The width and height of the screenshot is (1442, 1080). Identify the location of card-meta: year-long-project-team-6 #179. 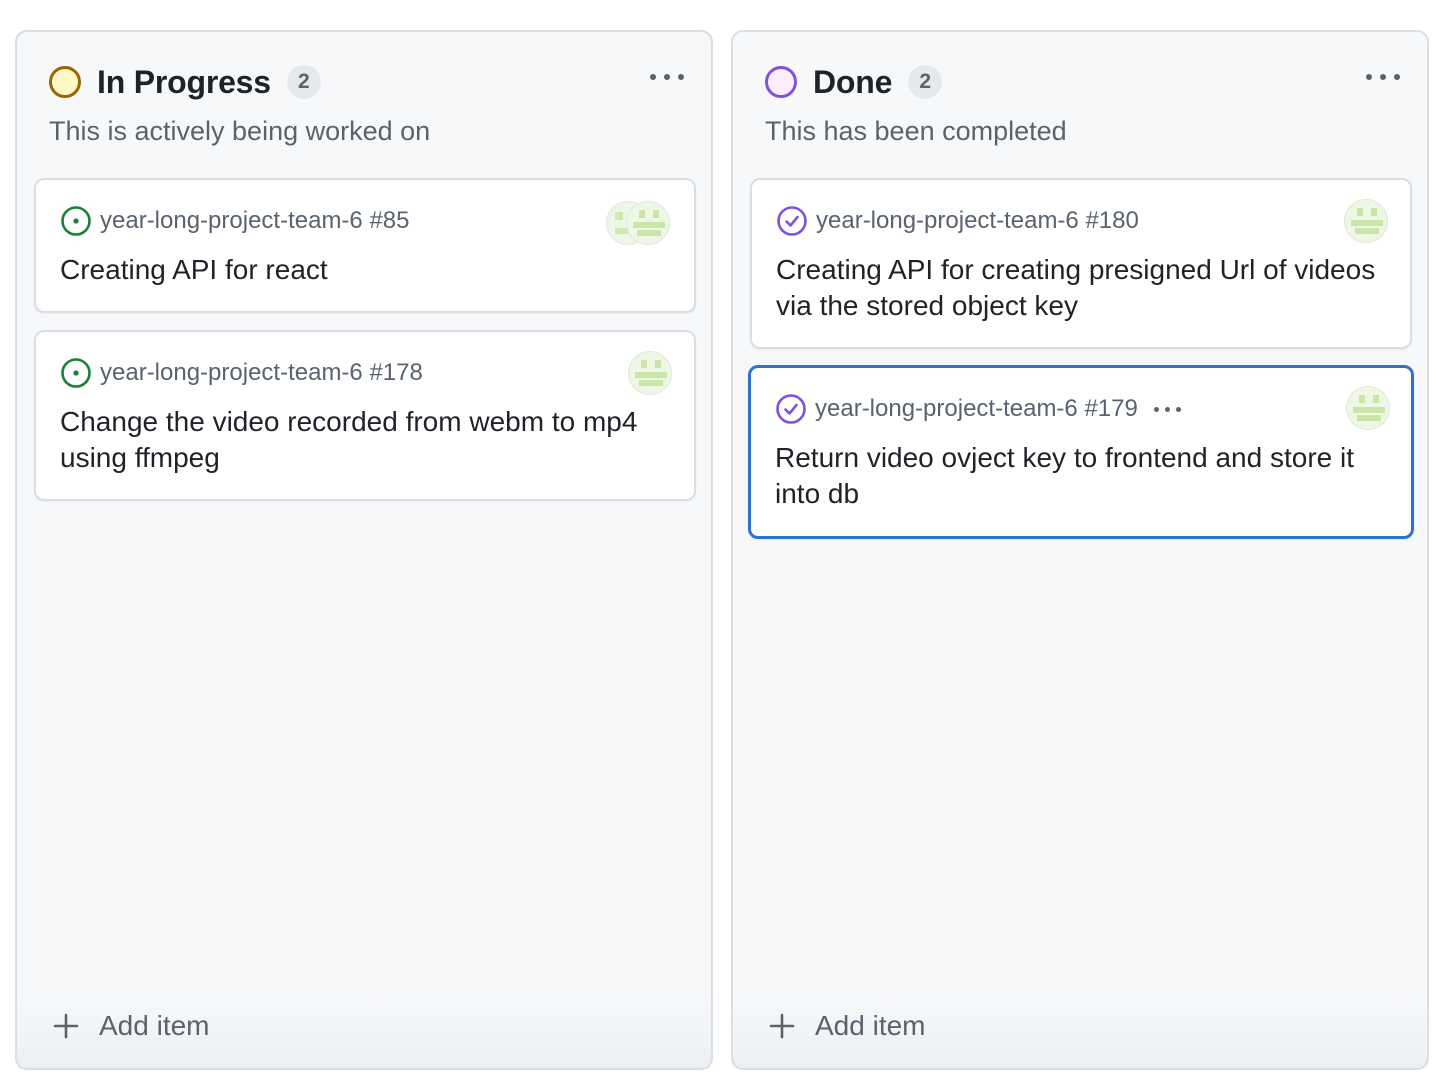
(981, 409).